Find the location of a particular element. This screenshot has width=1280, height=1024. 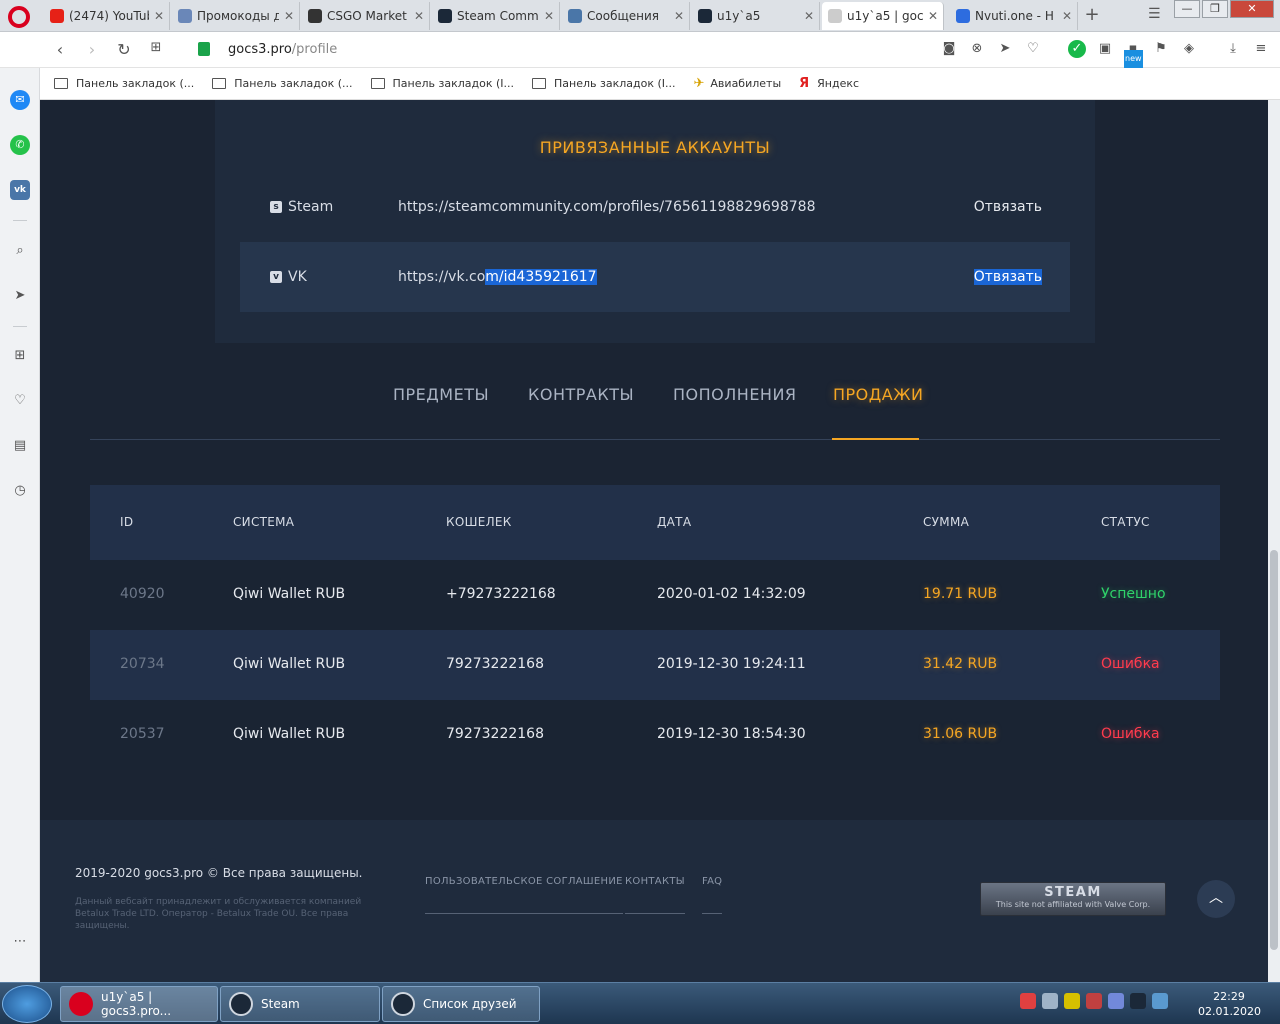

browser-tab: Nvuti.one - H ✕ is located at coordinates (1014, 16).